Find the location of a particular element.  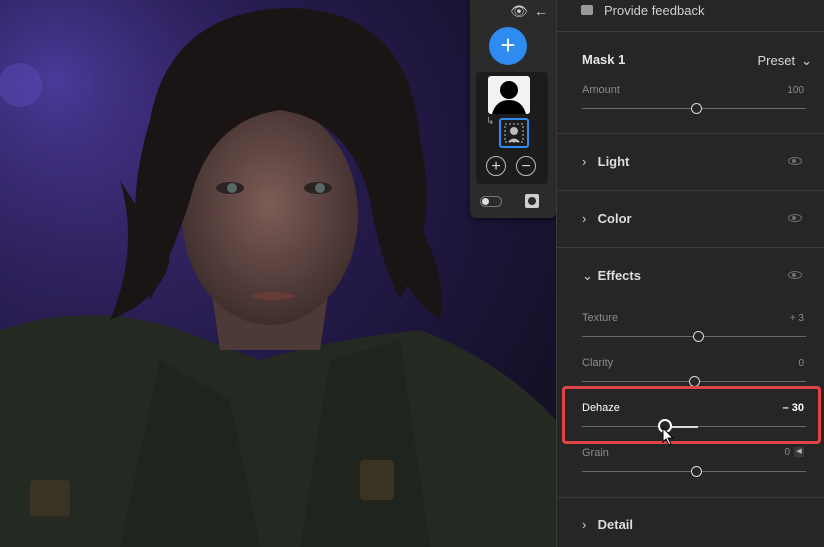

mask-thumbnail-list: ↳ + − is located at coordinates (512, 128).